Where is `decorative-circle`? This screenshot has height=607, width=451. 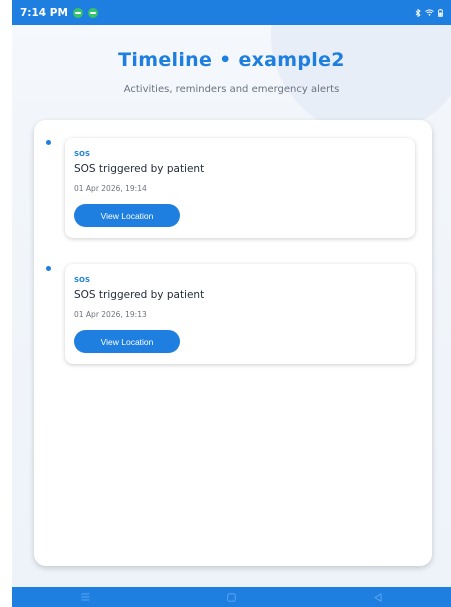 decorative-circle is located at coordinates (361, 80).